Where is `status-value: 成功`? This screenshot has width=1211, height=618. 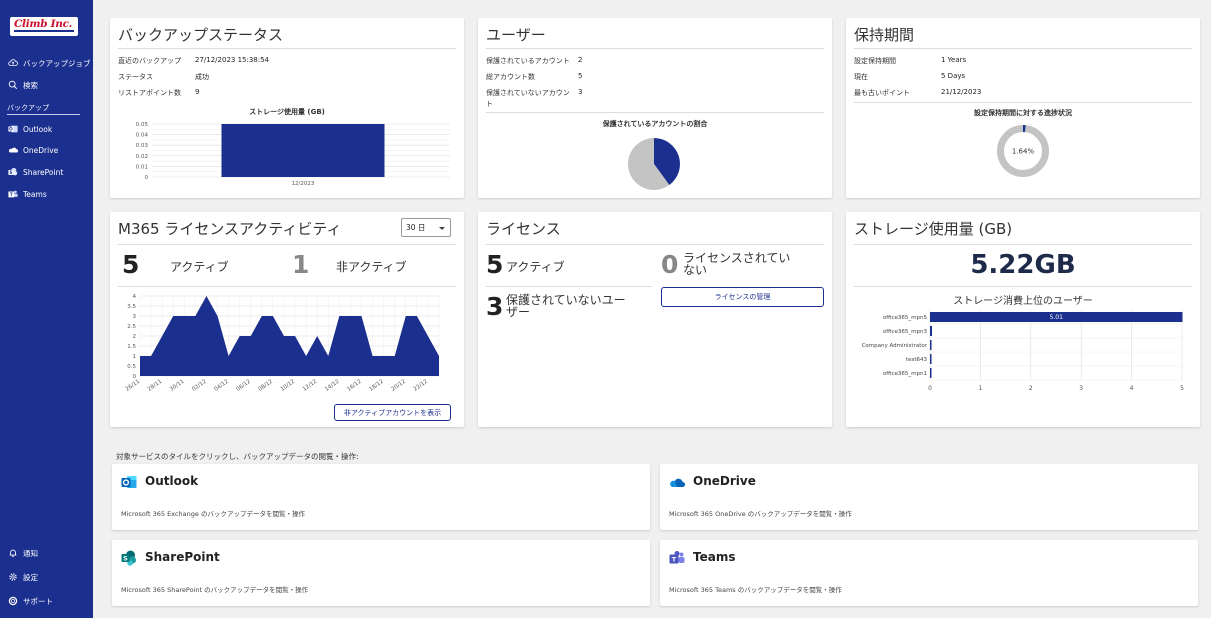 status-value: 成功 is located at coordinates (202, 77).